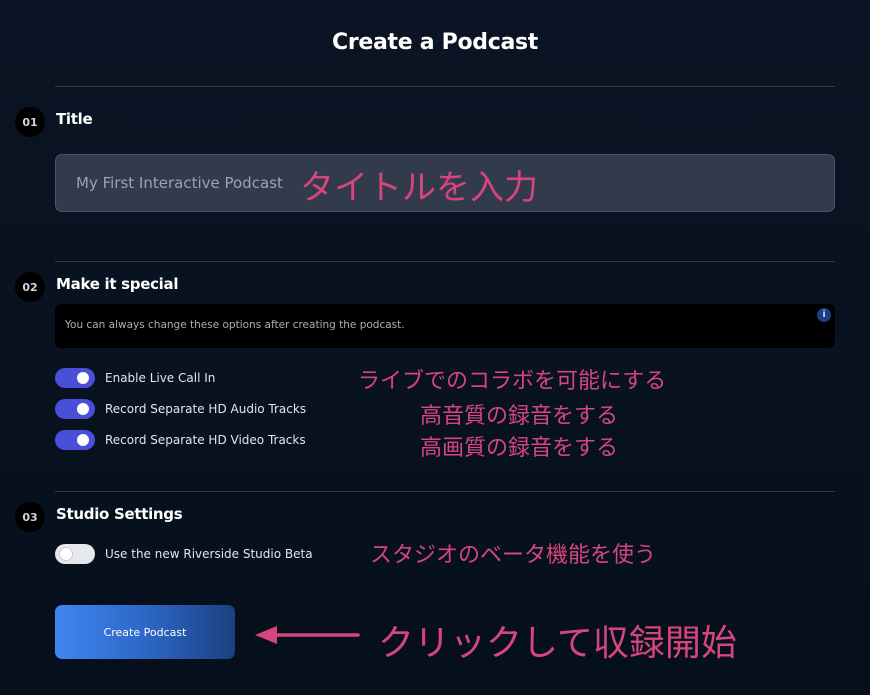 This screenshot has width=870, height=695. Describe the element at coordinates (75, 409) in the screenshot. I see `hd-audio-toggle` at that location.